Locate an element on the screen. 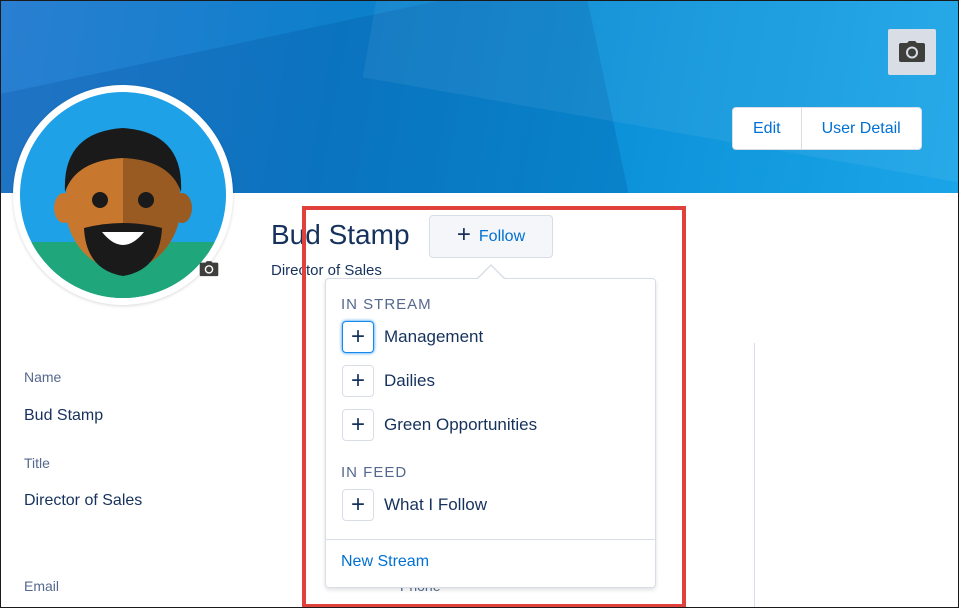 This screenshot has width=959, height=608. banner-camera-button is located at coordinates (912, 52).